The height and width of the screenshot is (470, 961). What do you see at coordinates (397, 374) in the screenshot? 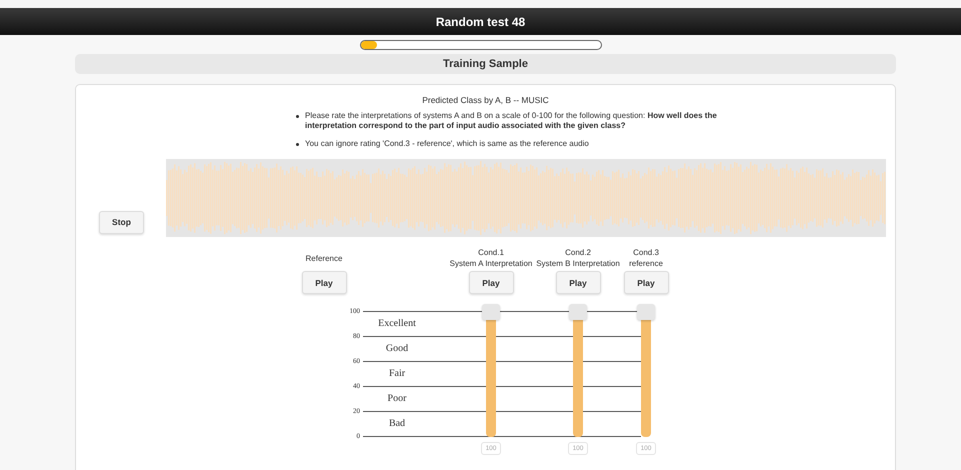
I see `rating-category-label: Fair` at bounding box center [397, 374].